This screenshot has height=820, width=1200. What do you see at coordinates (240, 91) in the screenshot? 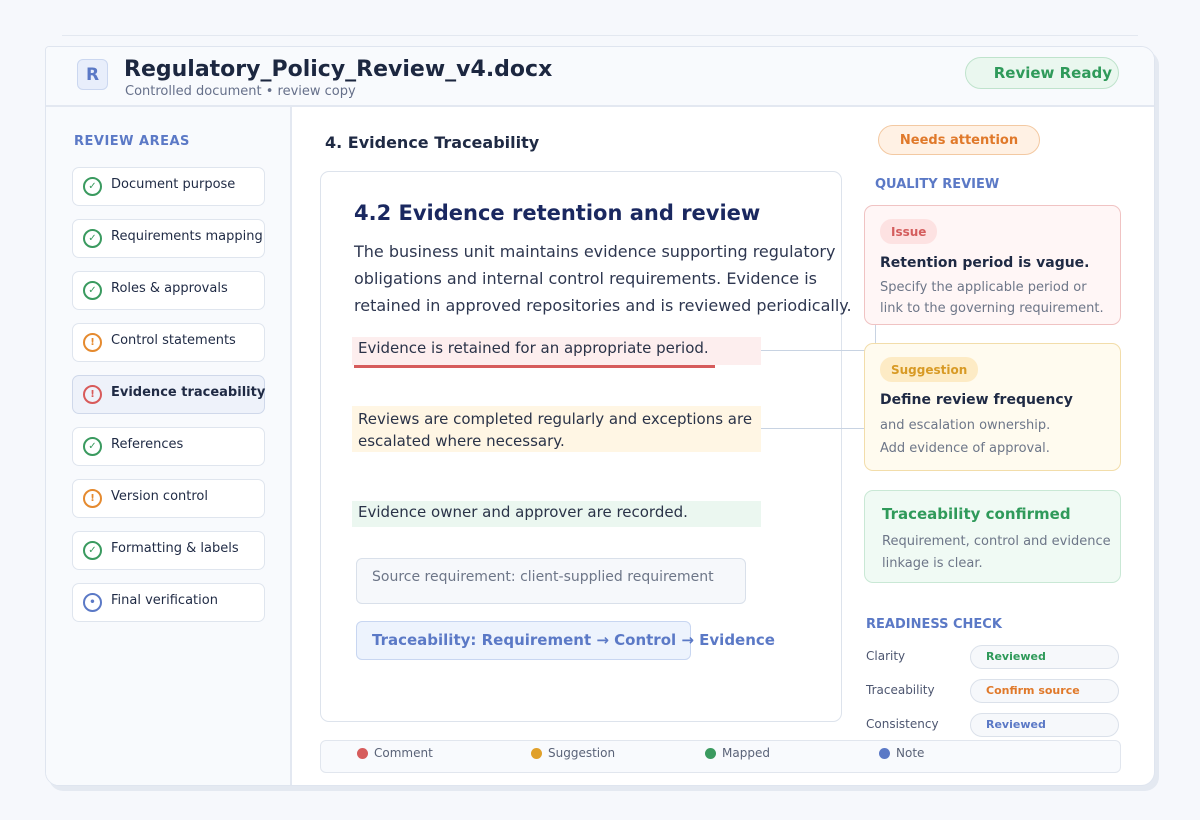
I see `document-subtitle: Controlled document • review copy` at bounding box center [240, 91].